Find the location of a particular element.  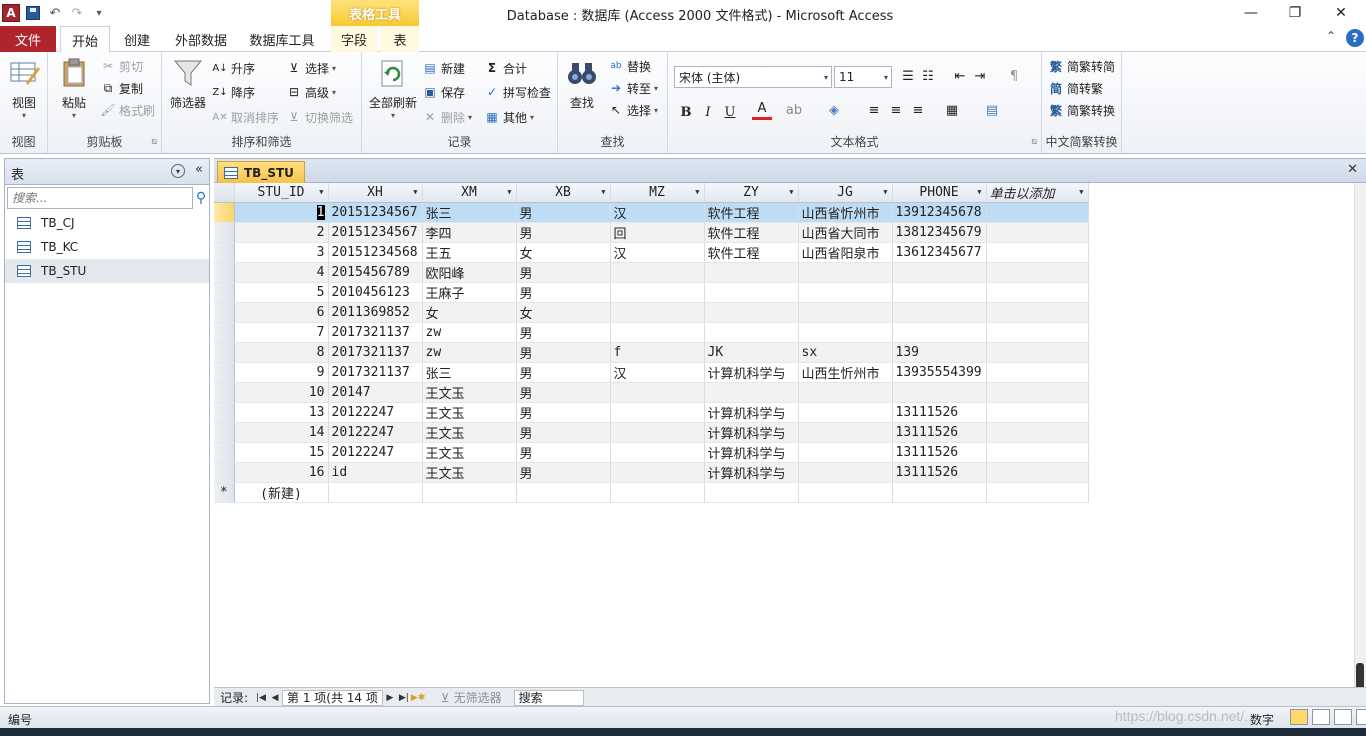

nav-item-tb-kc: TB_KC is located at coordinates (107, 247).